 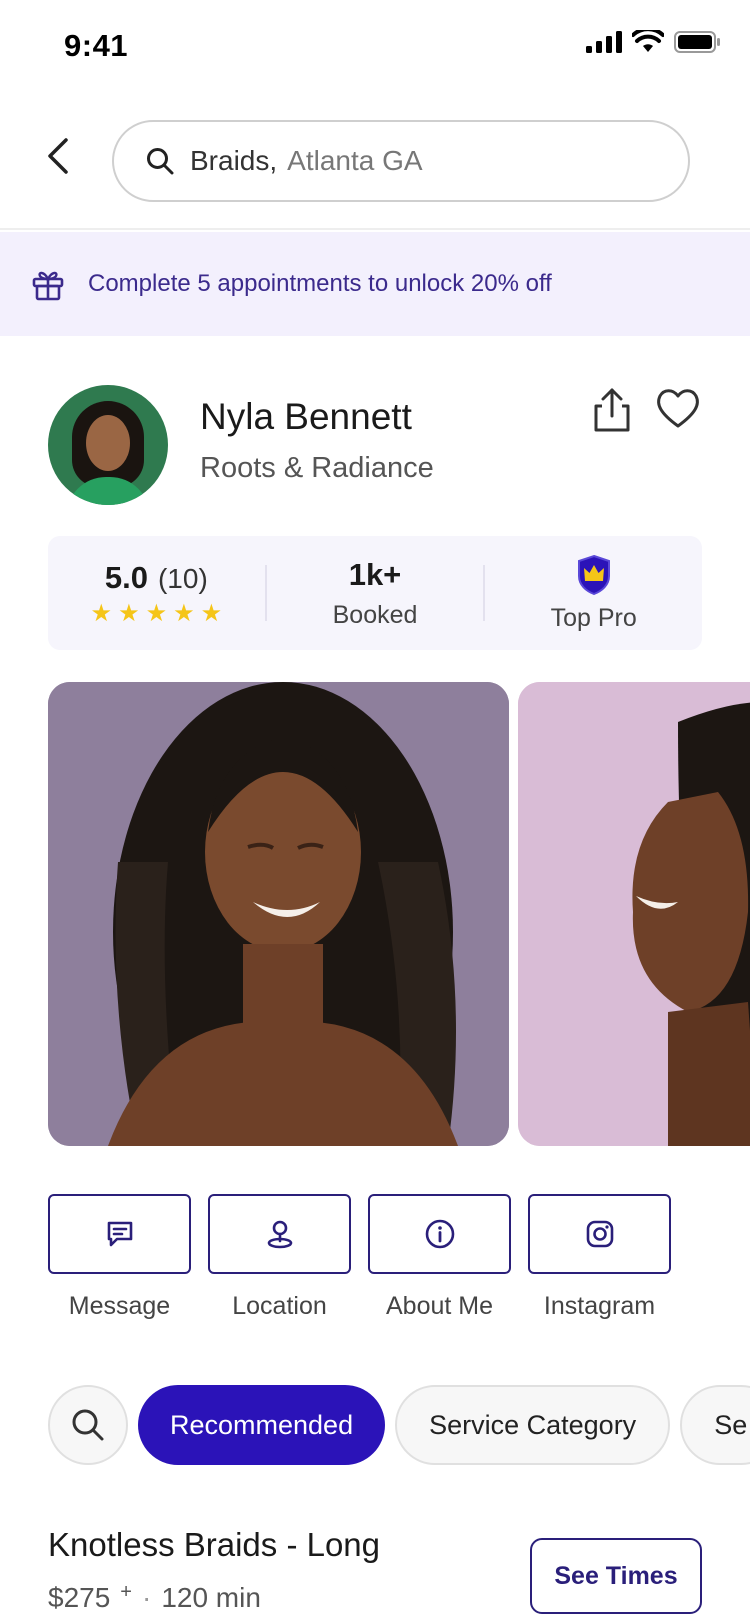 I want to click on status-icons, so click(x=654, y=42).